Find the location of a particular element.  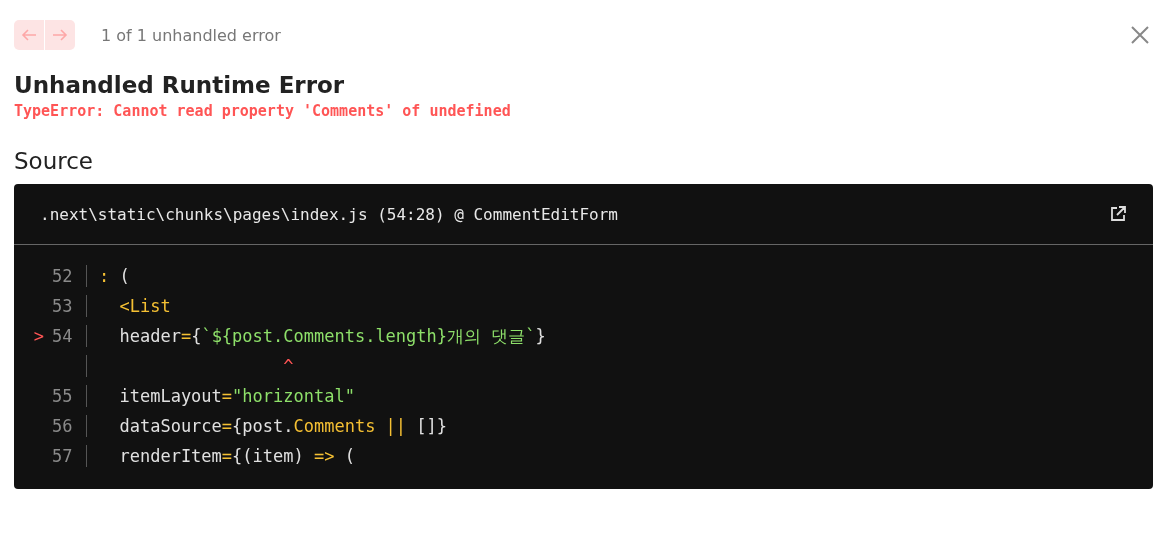

file-path: .next\static\chunks\pages\index.js (54:28) @ CommentEditForm is located at coordinates (329, 214).